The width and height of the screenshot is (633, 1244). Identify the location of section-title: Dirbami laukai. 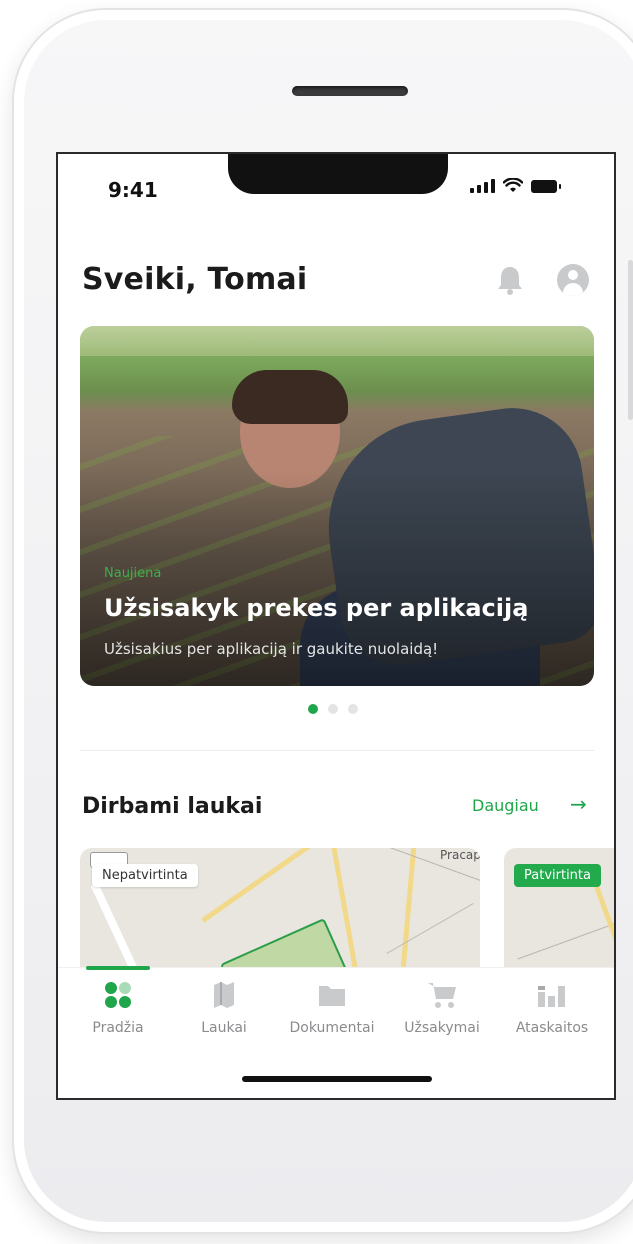
(172, 806).